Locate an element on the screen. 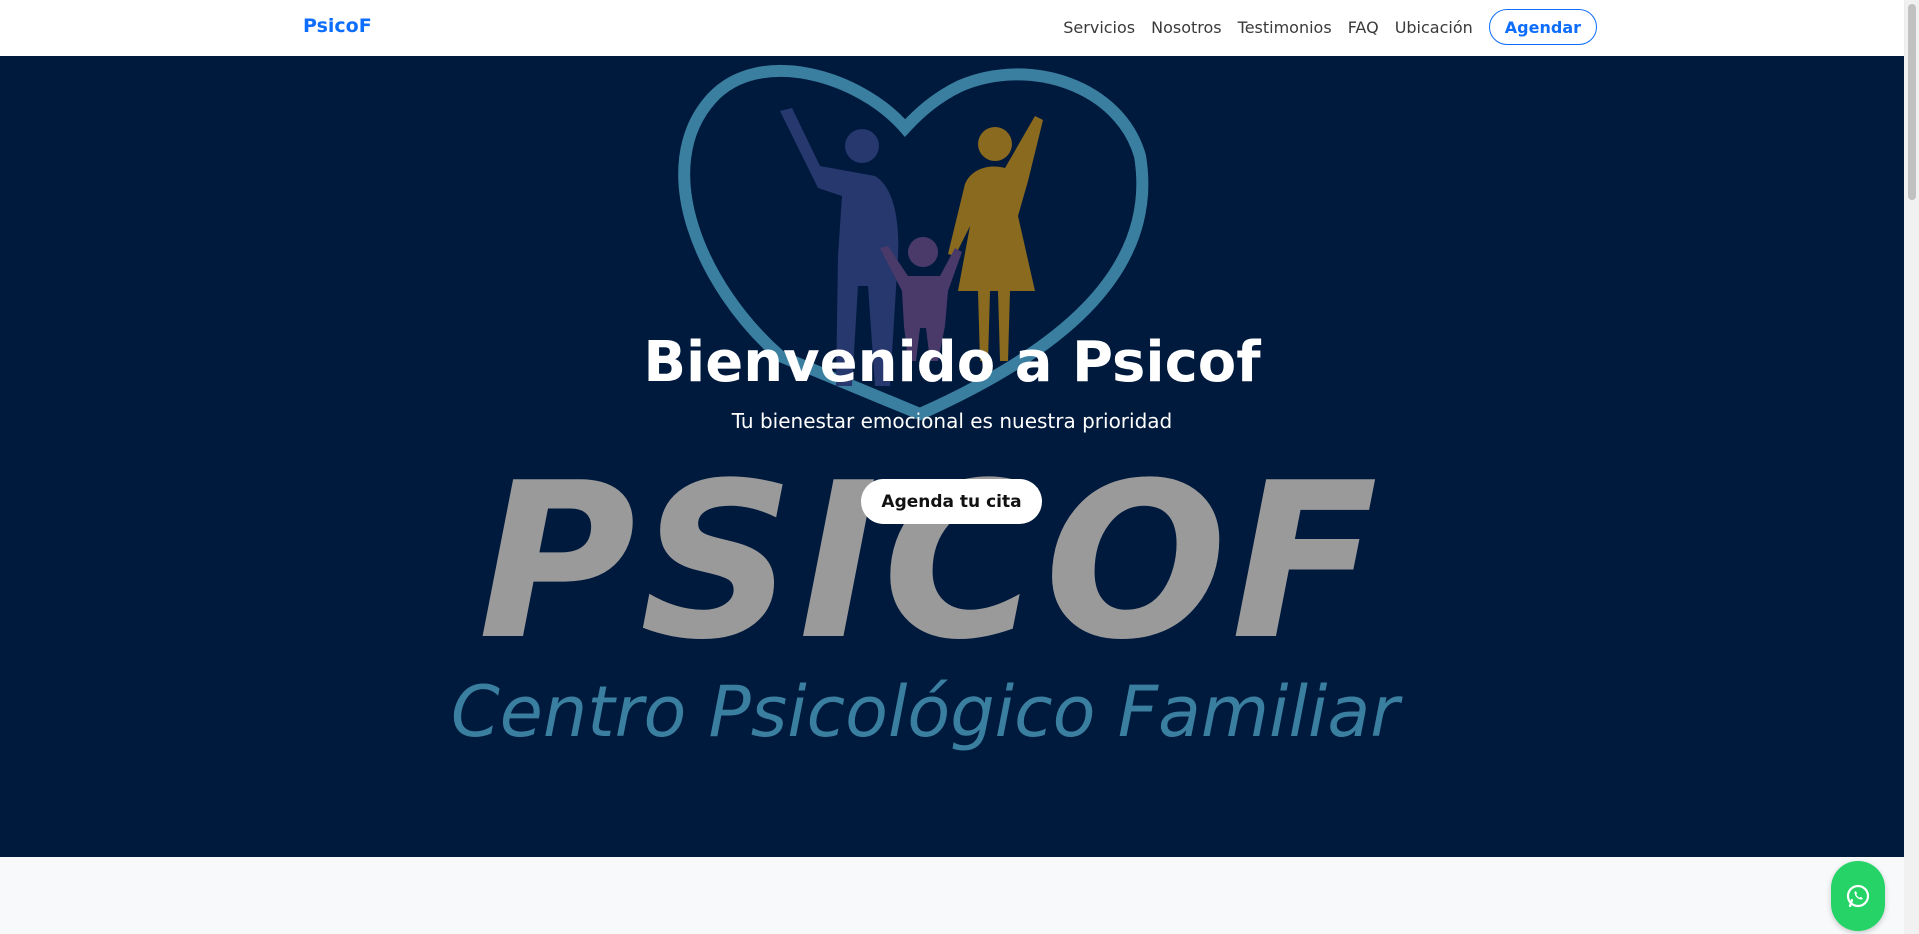 This screenshot has height=934, width=1919. agendar-button: Agendar is located at coordinates (1542, 27).